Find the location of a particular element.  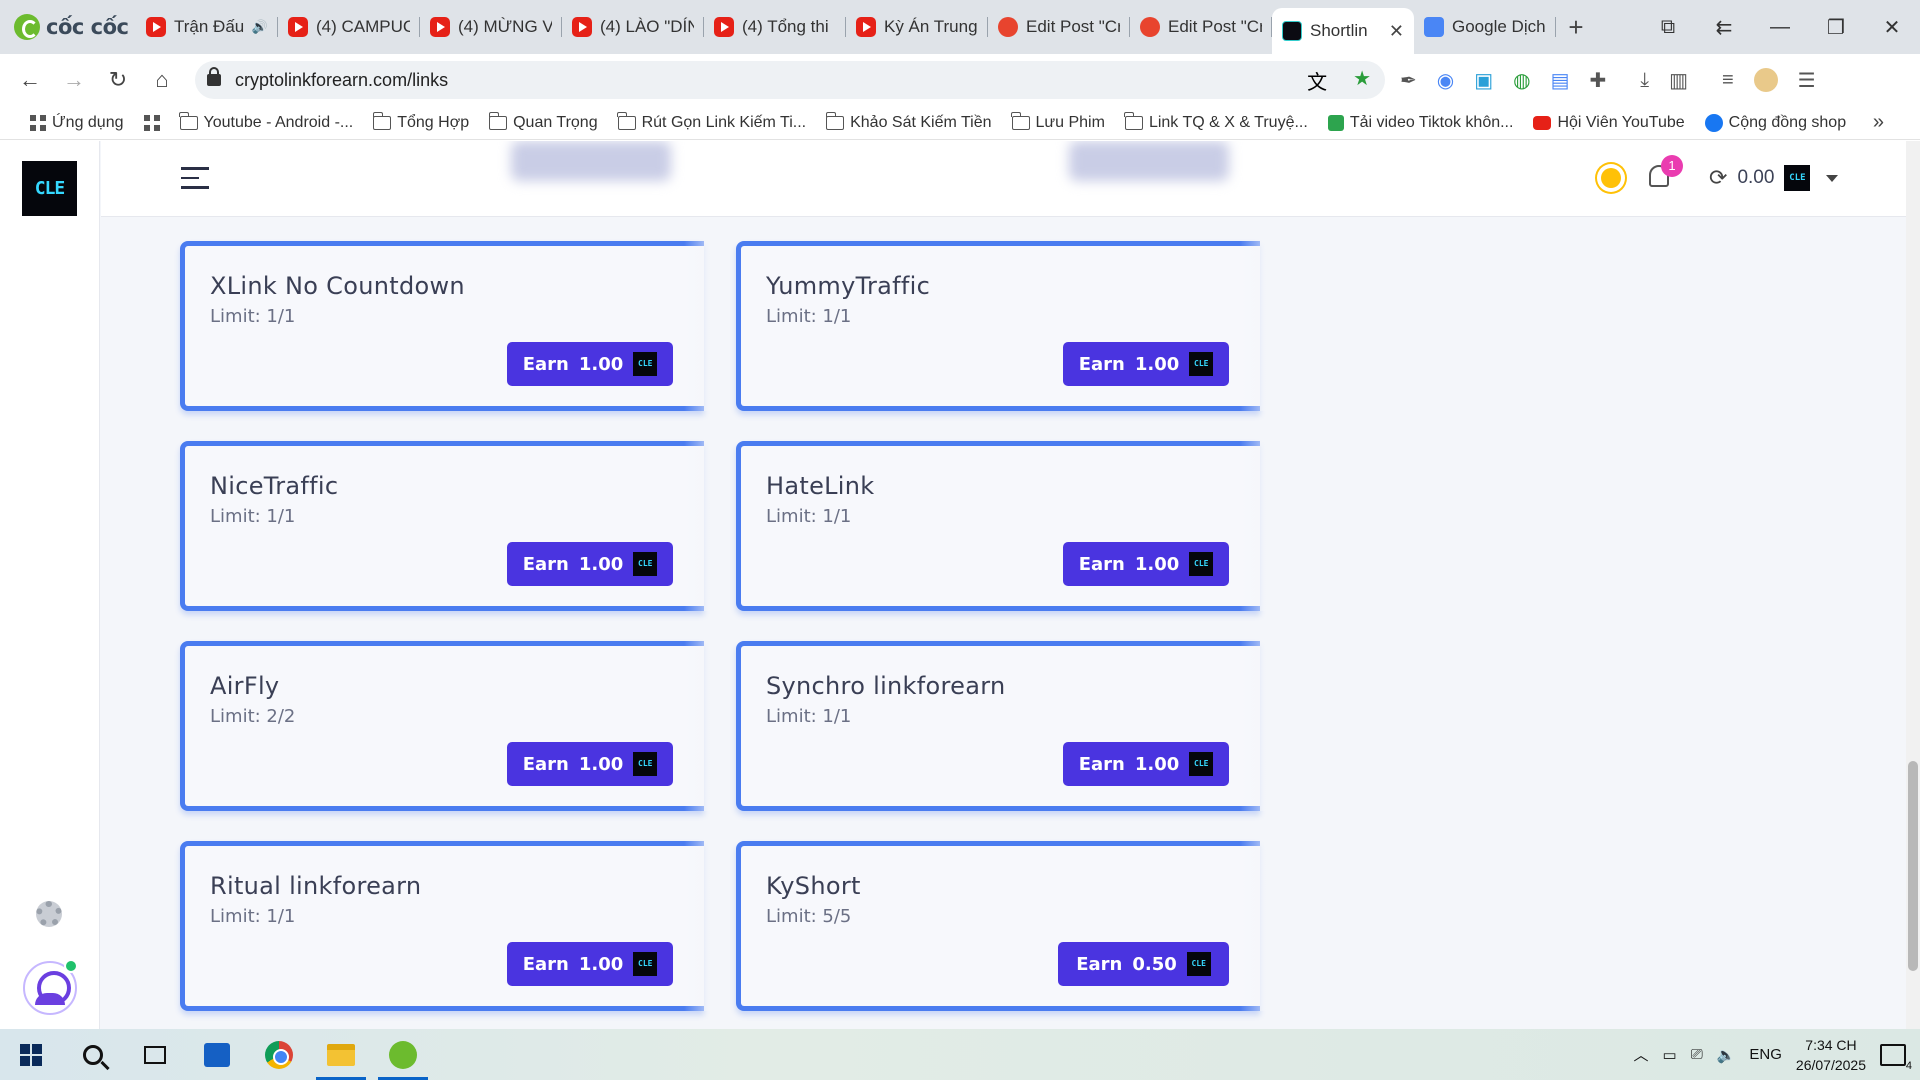

bookmark-label: Khảo Sát Kiếm Tiền is located at coordinates (921, 122).